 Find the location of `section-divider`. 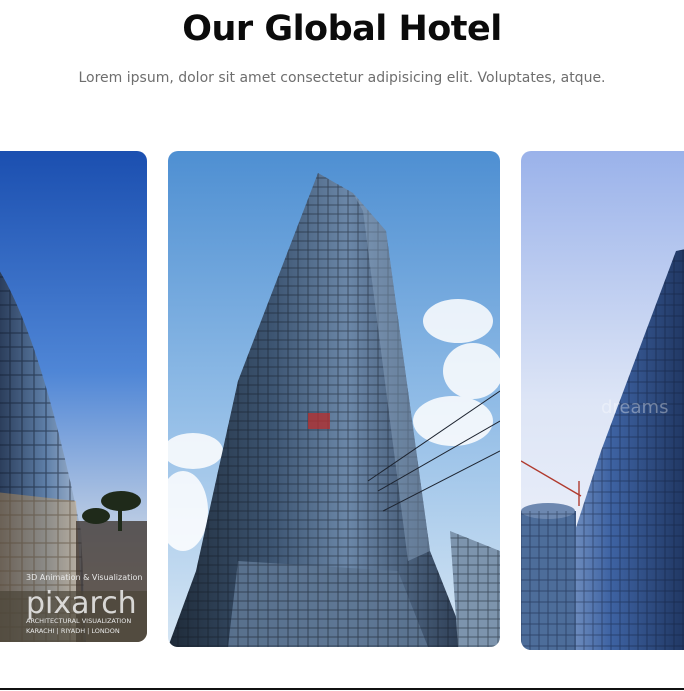

section-divider is located at coordinates (342, 689).